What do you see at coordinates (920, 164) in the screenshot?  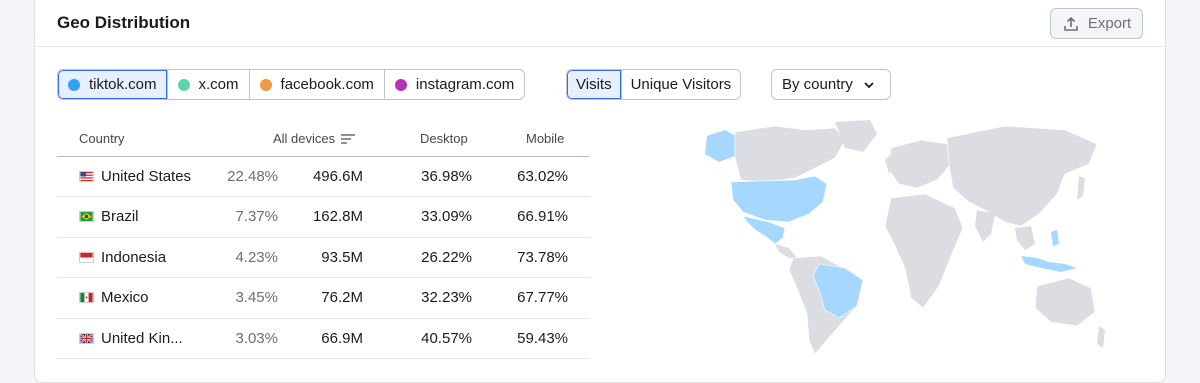 I see `europe-region` at bounding box center [920, 164].